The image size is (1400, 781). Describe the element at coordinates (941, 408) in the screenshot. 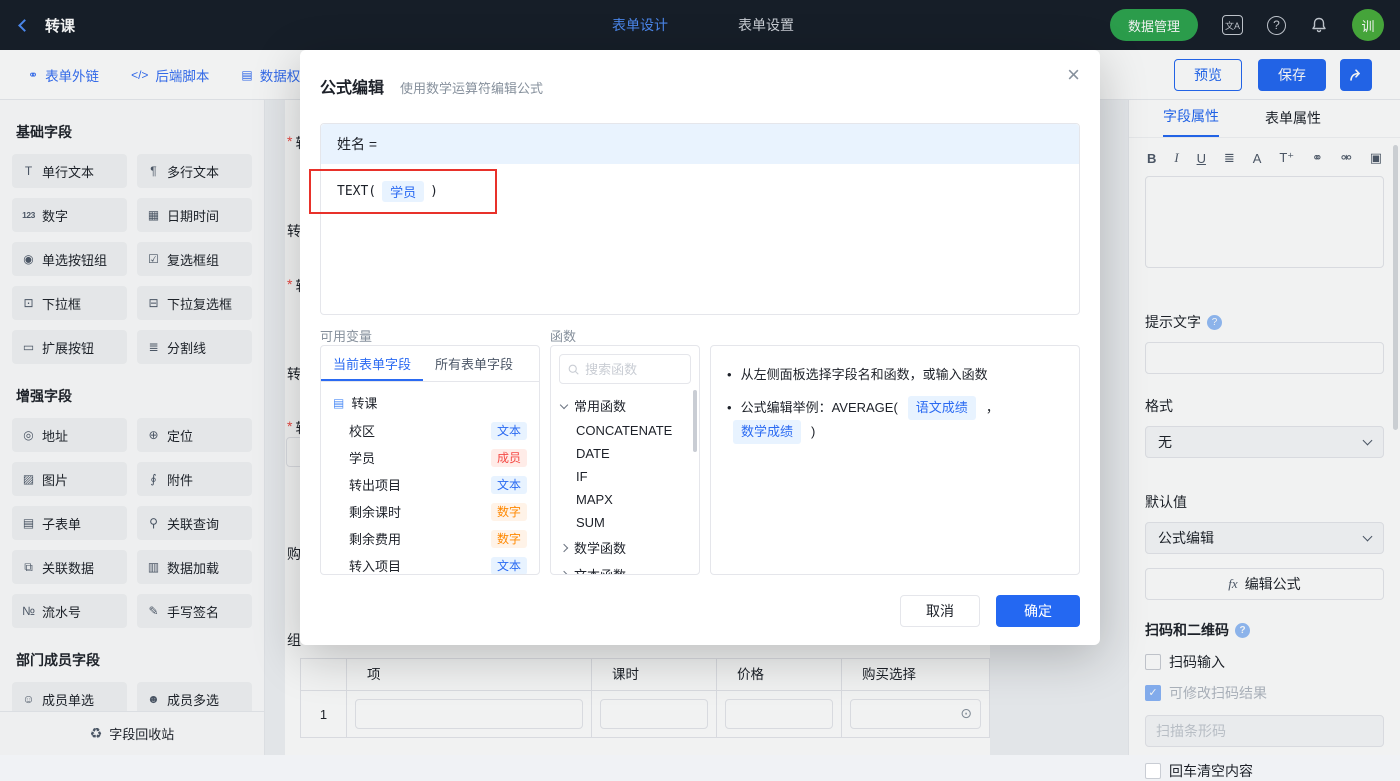

I see `example-field-pill: 语文成绩` at that location.